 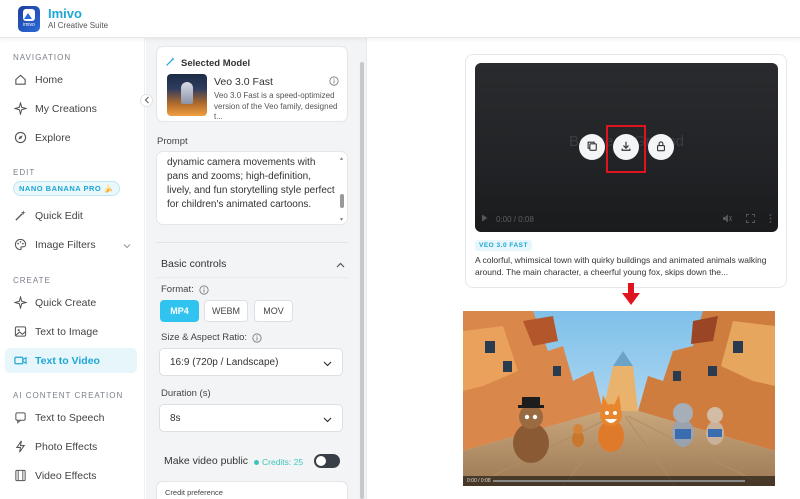 I want to click on basic-controls-title: Basic controls, so click(x=193, y=264).